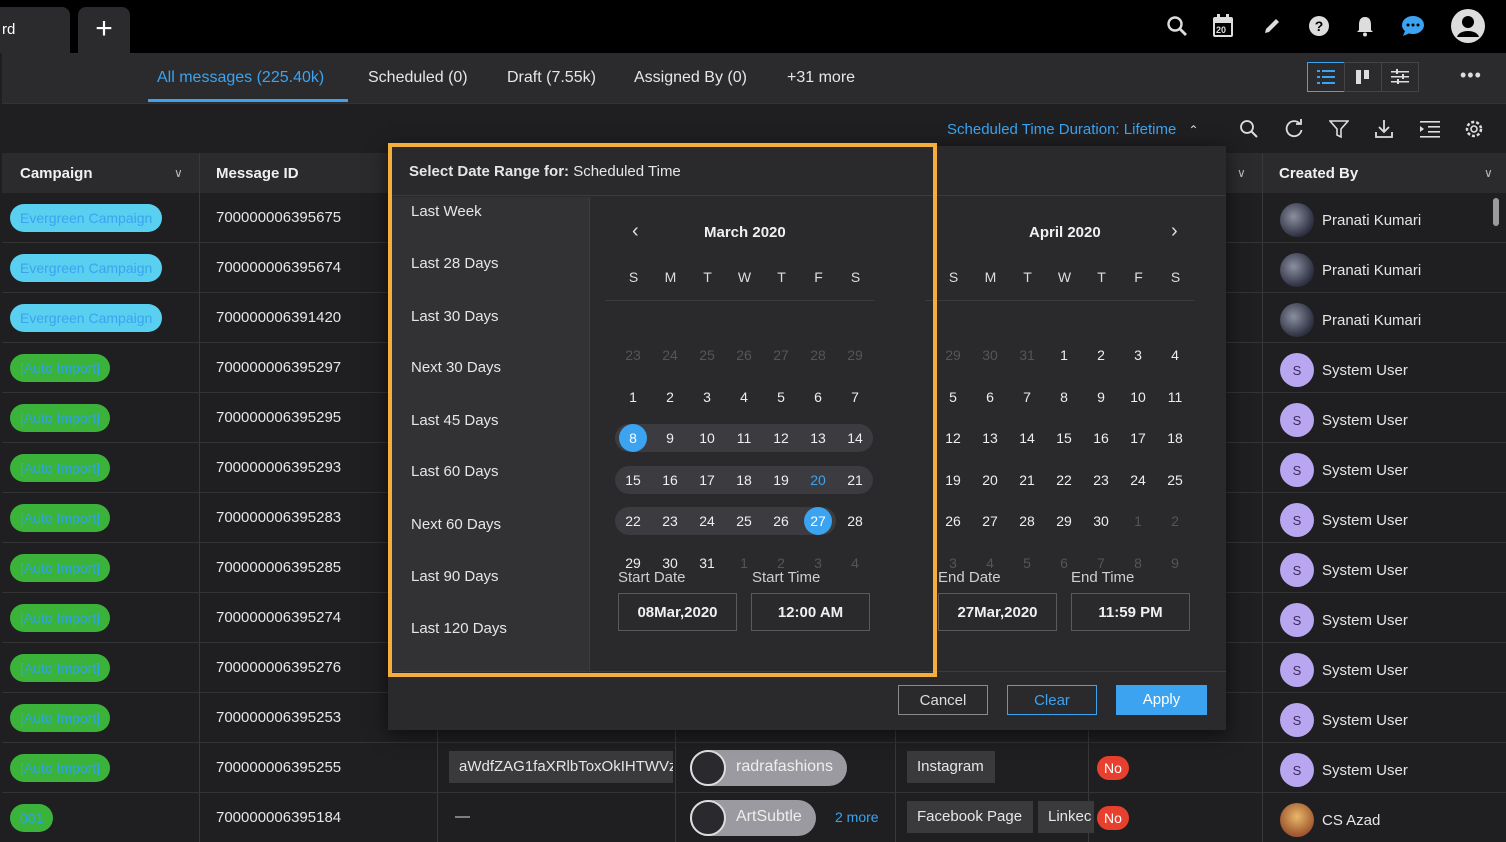  Describe the element at coordinates (670, 480) in the screenshot. I see `calendar-day: 16` at that location.